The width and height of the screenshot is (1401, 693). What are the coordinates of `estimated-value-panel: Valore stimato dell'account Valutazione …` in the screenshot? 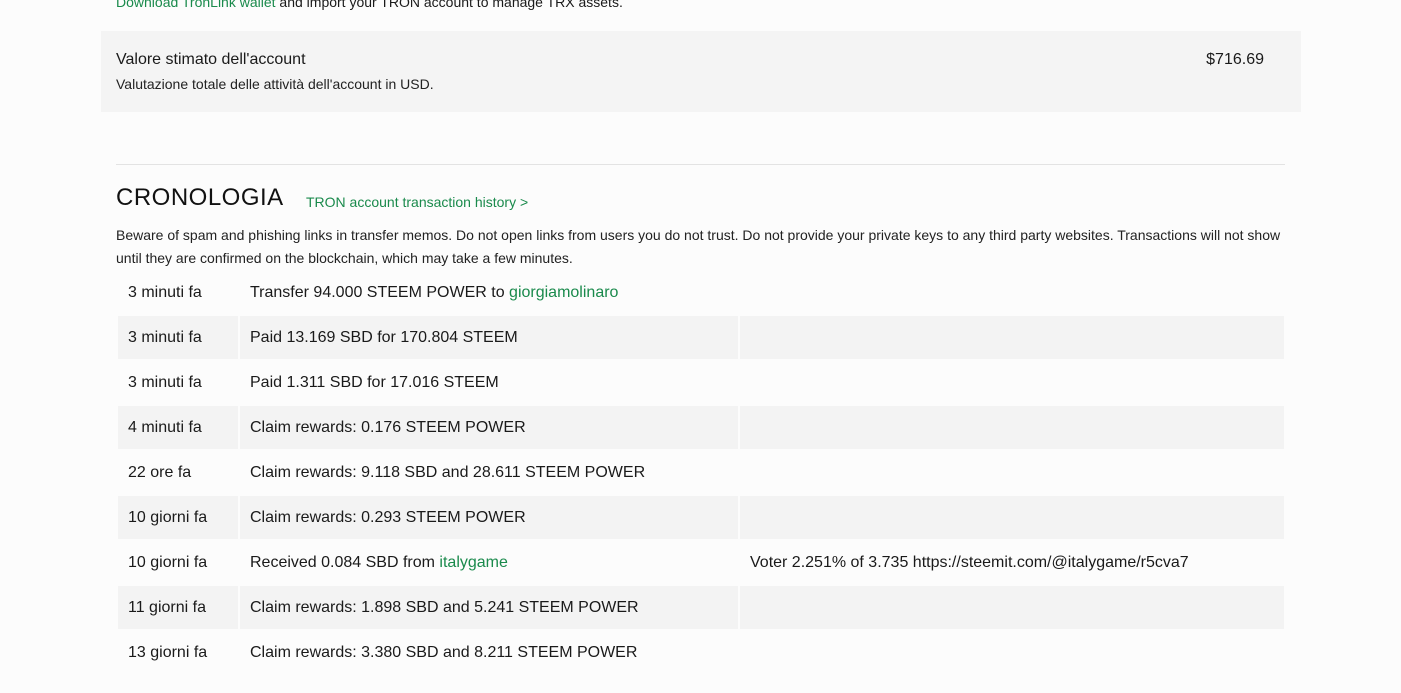 It's located at (701, 71).